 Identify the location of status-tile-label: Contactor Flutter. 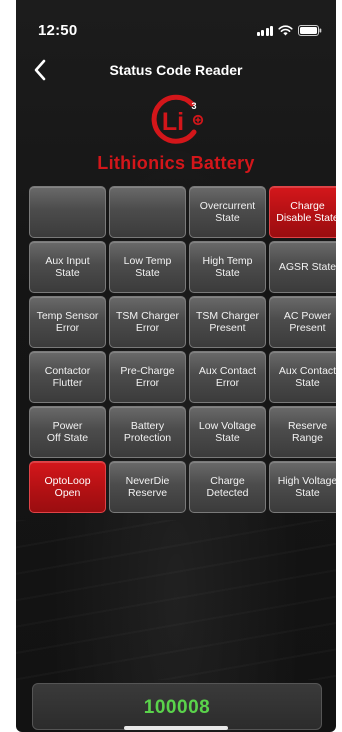
(68, 377).